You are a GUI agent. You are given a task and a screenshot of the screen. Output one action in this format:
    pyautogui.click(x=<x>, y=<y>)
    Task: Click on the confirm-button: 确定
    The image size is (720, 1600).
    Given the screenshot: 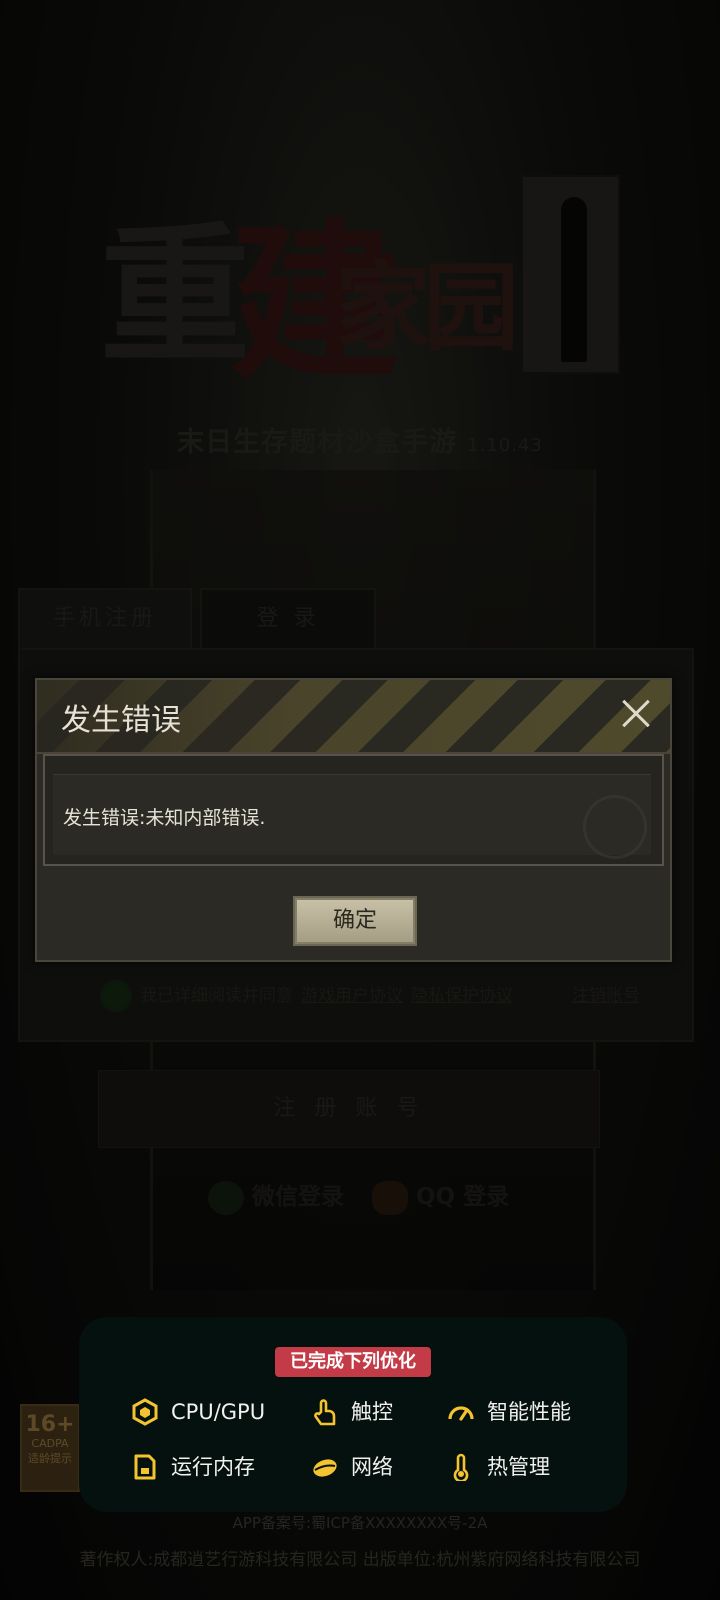 What is the action you would take?
    pyautogui.click(x=355, y=921)
    